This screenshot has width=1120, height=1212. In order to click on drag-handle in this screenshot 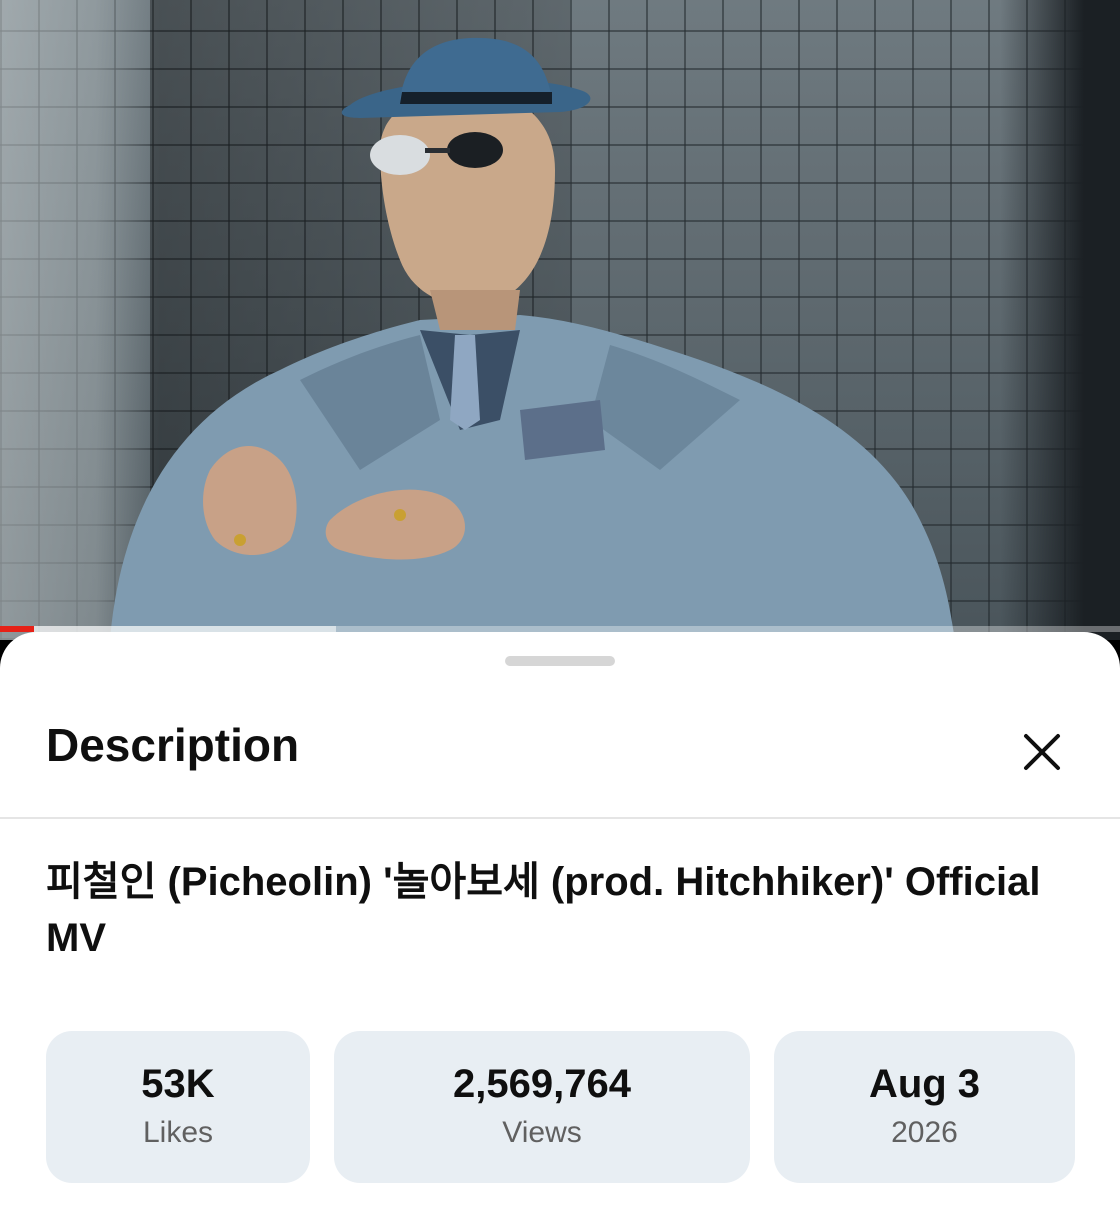, I will do `click(560, 661)`.